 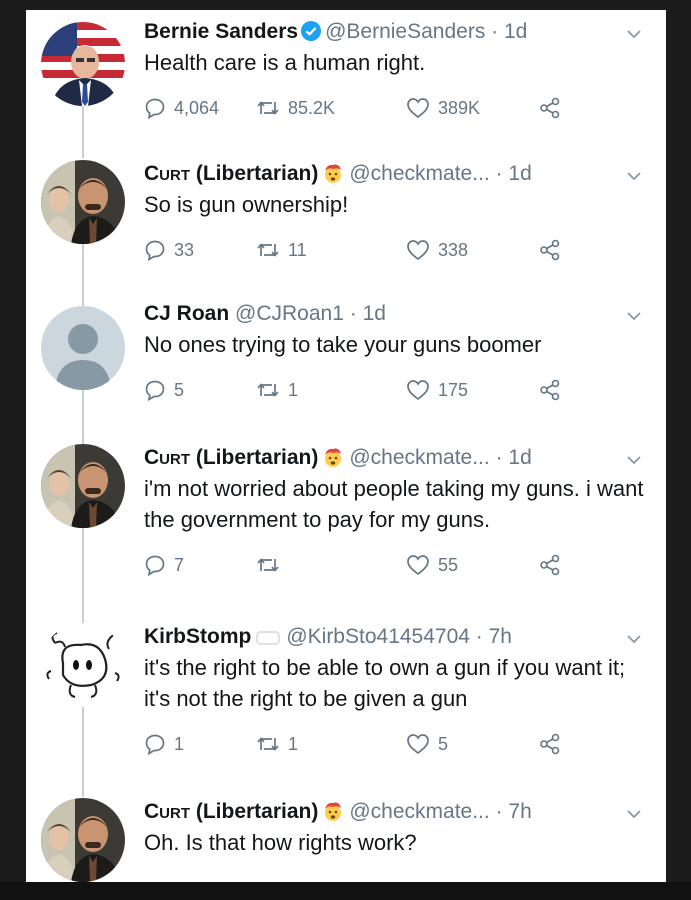 I want to click on tweet-actions: 1 1 5, so click(x=400, y=744).